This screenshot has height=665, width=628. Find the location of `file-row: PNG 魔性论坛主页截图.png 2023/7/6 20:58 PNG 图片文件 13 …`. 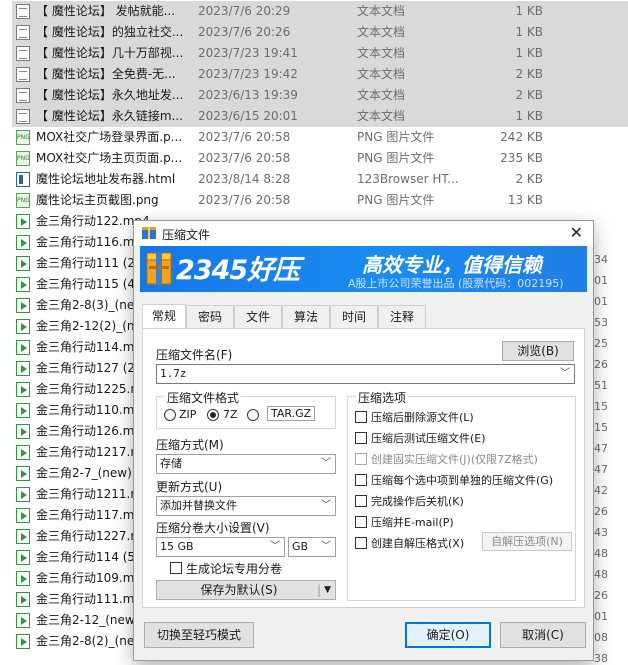

file-row: PNG 魔性论坛主页截图.png 2023/7/6 20:58 PNG 图片文件 13 … is located at coordinates (320, 200).